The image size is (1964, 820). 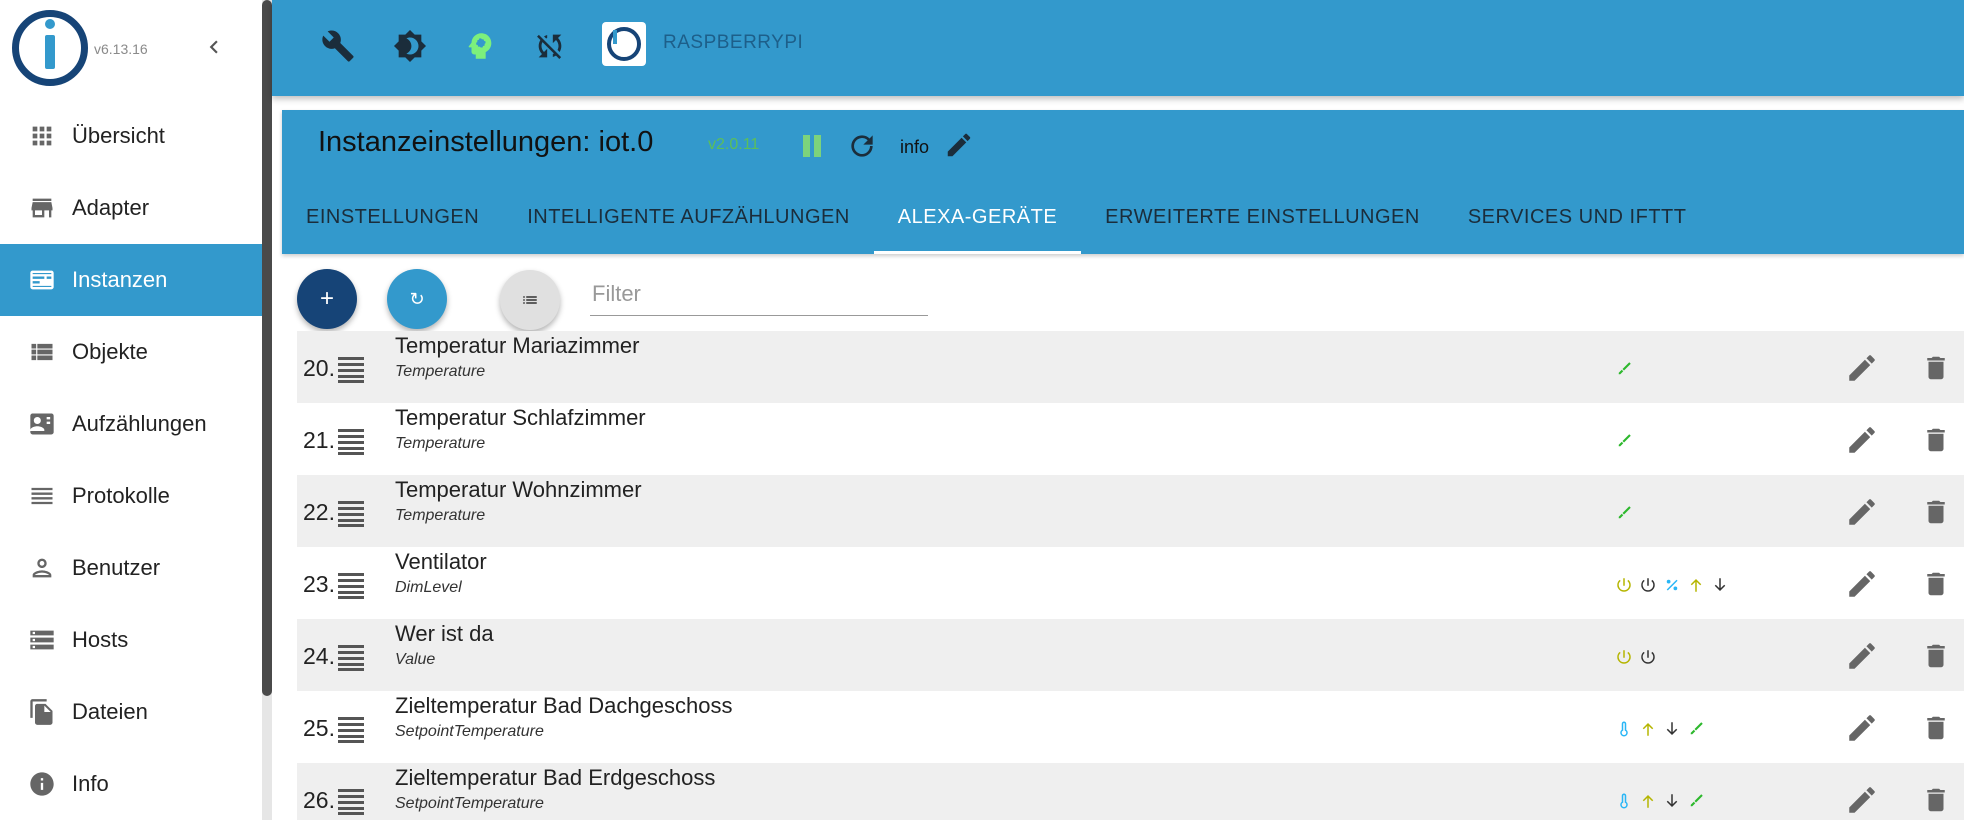 I want to click on reload-button, so click(x=862, y=146).